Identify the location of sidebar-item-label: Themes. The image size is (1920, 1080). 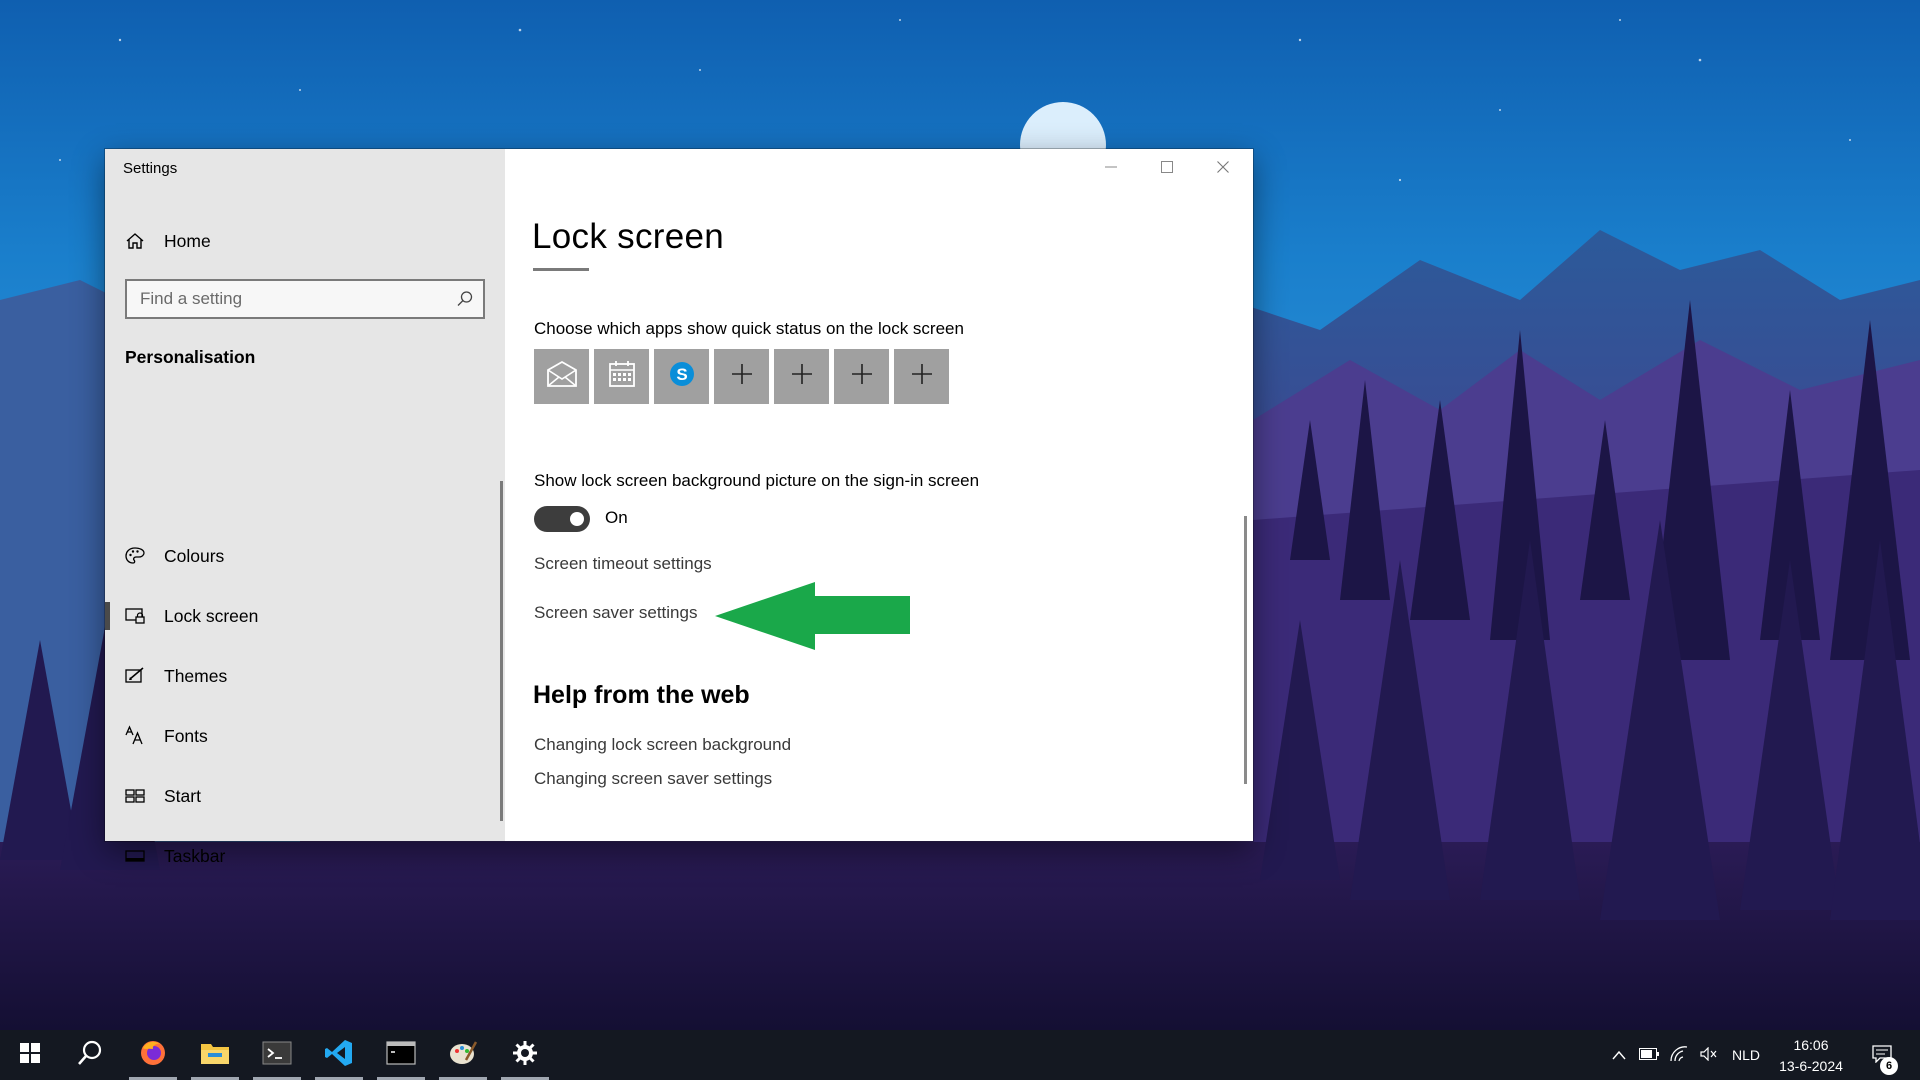
(196, 675).